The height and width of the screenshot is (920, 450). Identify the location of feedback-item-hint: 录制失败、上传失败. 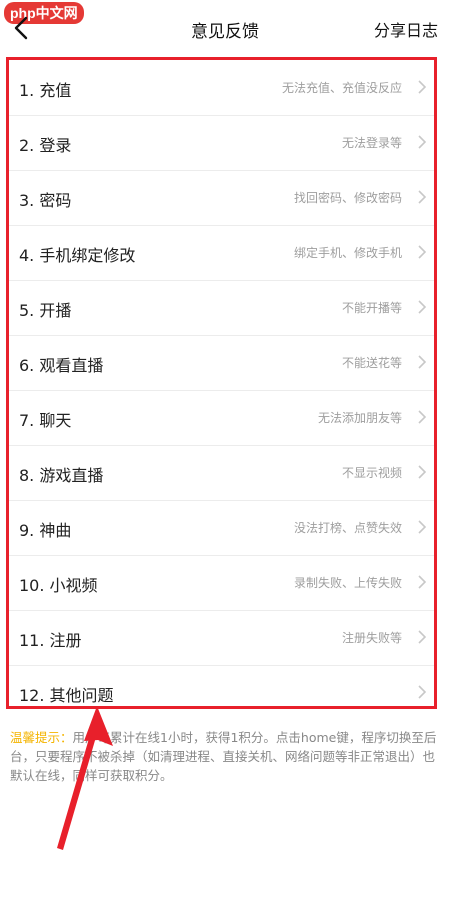
(347, 583).